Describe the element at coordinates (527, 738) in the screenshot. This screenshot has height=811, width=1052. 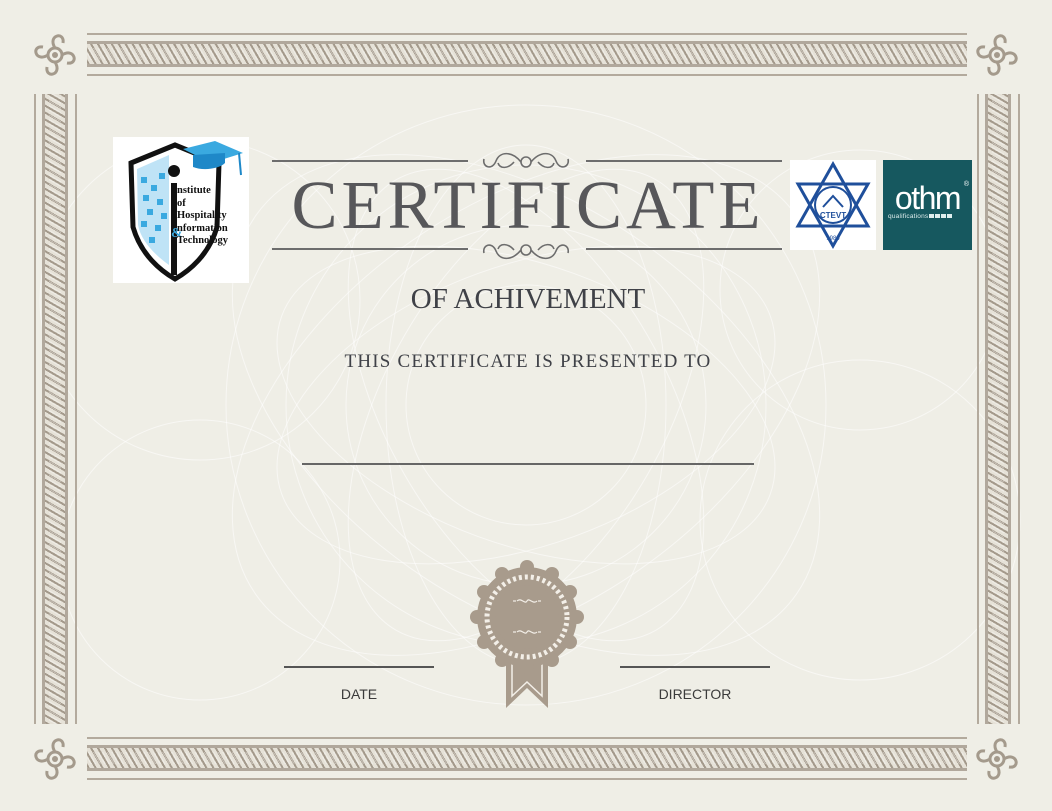
I see `bottom-inner-rule` at that location.